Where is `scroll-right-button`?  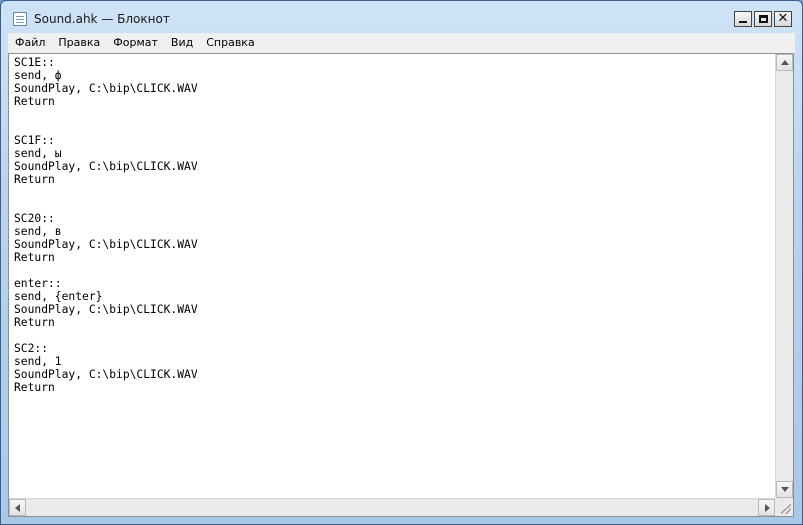
scroll-right-button is located at coordinates (766, 507).